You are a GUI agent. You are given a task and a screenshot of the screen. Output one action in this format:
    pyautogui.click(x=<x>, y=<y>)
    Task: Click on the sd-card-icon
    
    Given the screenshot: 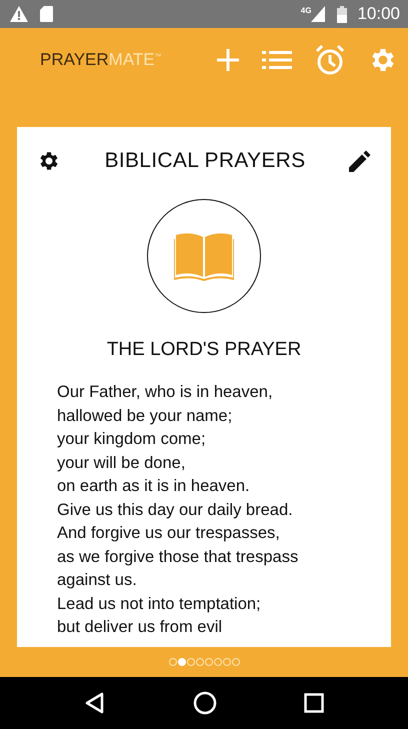 What is the action you would take?
    pyautogui.click(x=46, y=14)
    